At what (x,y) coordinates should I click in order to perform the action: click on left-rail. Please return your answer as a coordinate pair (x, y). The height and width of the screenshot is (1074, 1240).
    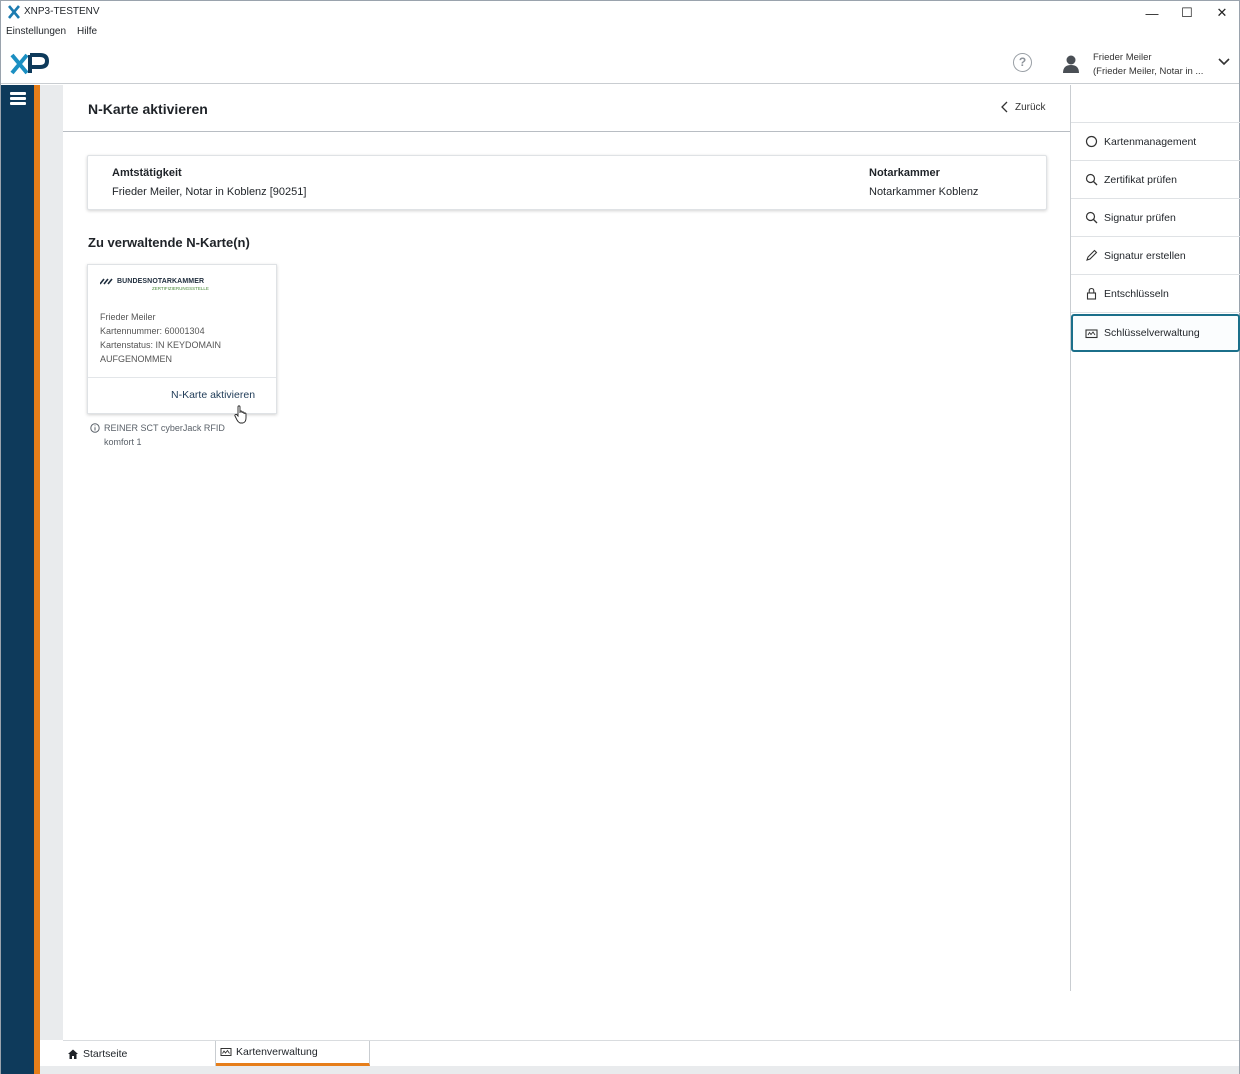
    Looking at the image, I should click on (17, 579).